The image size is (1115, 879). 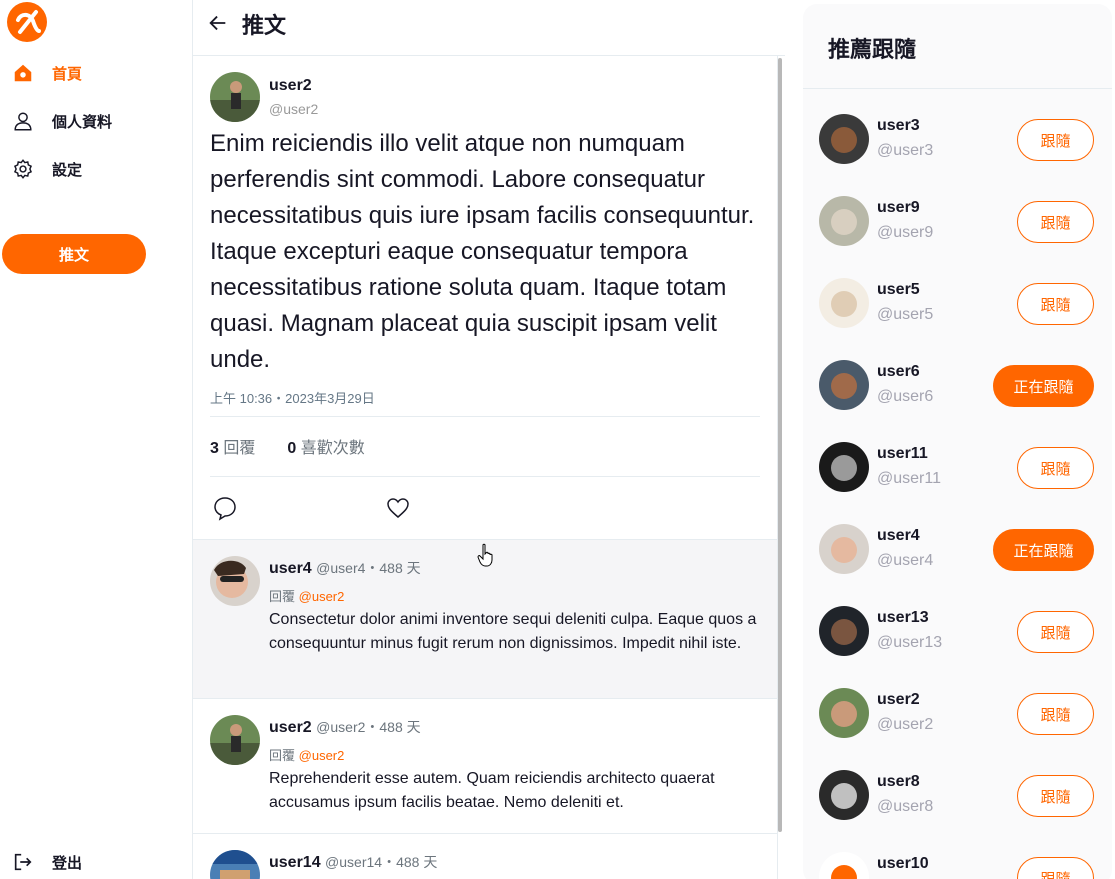 I want to click on reply-to-prefix: 回覆, so click(x=282, y=596).